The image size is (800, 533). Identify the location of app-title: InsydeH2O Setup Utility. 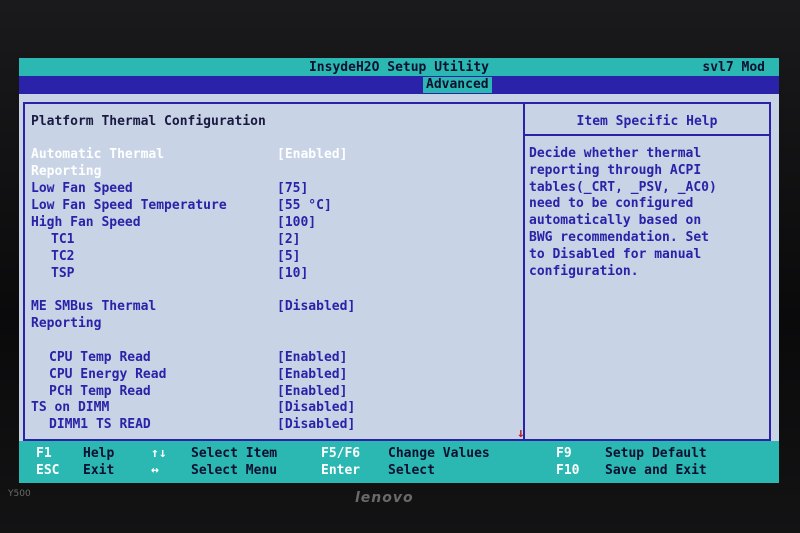
(398, 67).